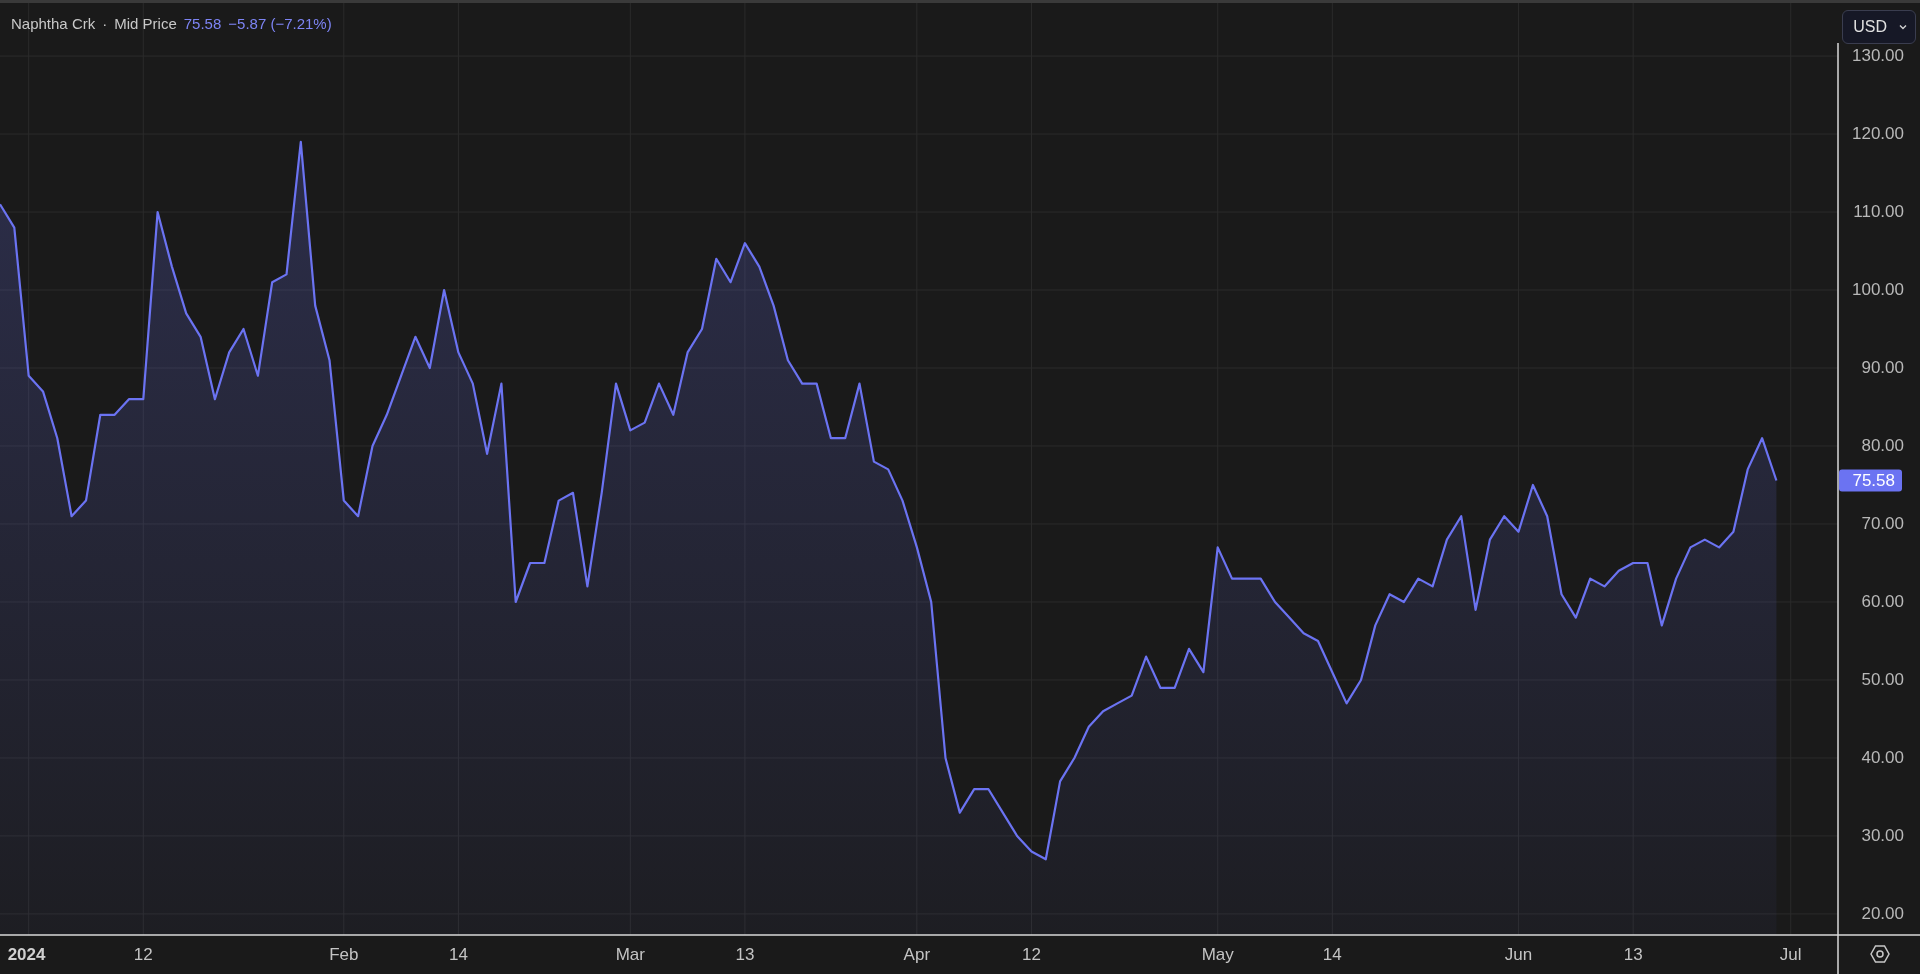  I want to click on y-axis-label: 40.00, so click(1882, 757).